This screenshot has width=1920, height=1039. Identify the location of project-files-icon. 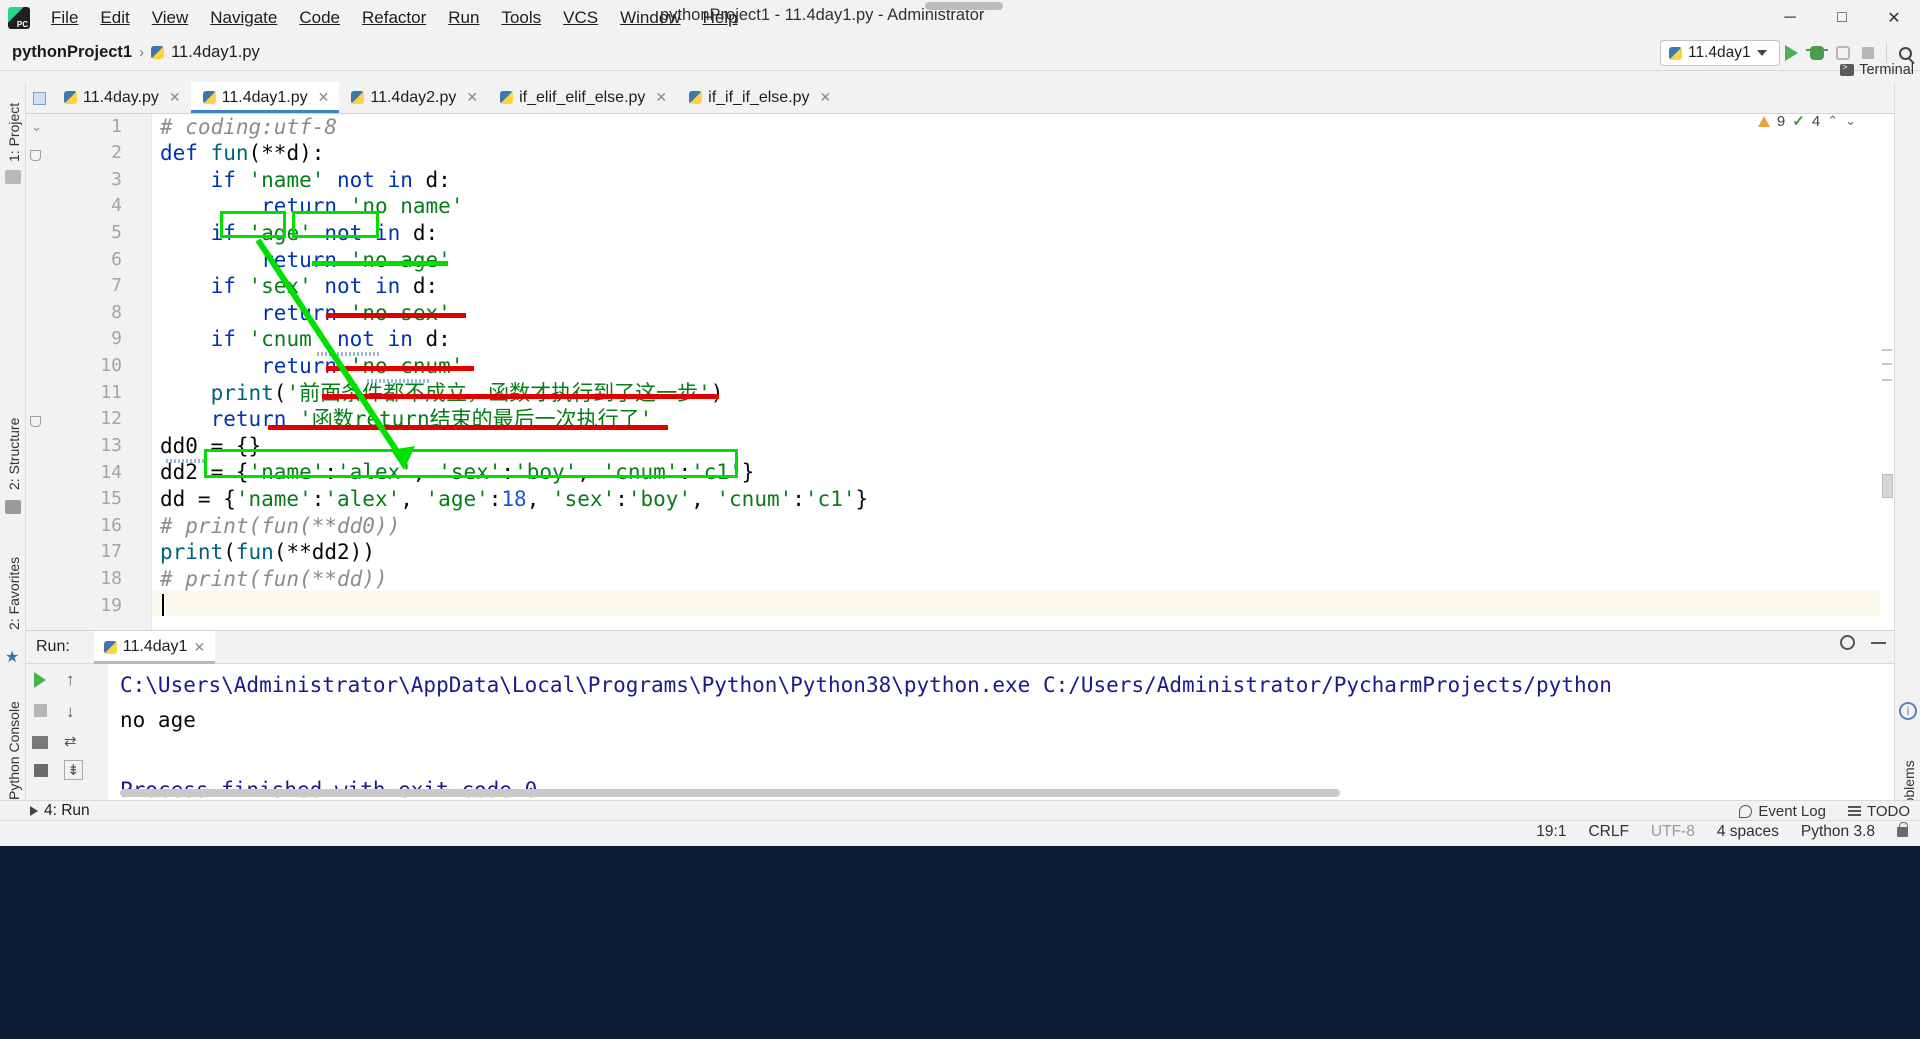
(13, 177).